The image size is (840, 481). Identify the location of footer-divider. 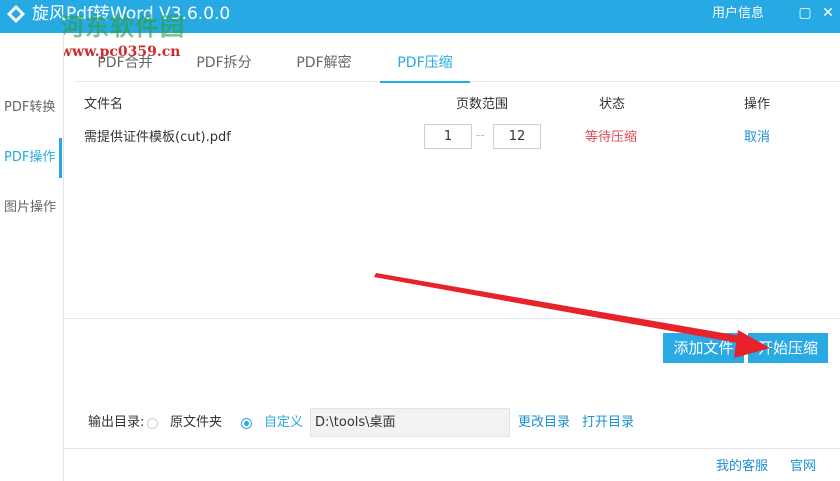
(451, 448).